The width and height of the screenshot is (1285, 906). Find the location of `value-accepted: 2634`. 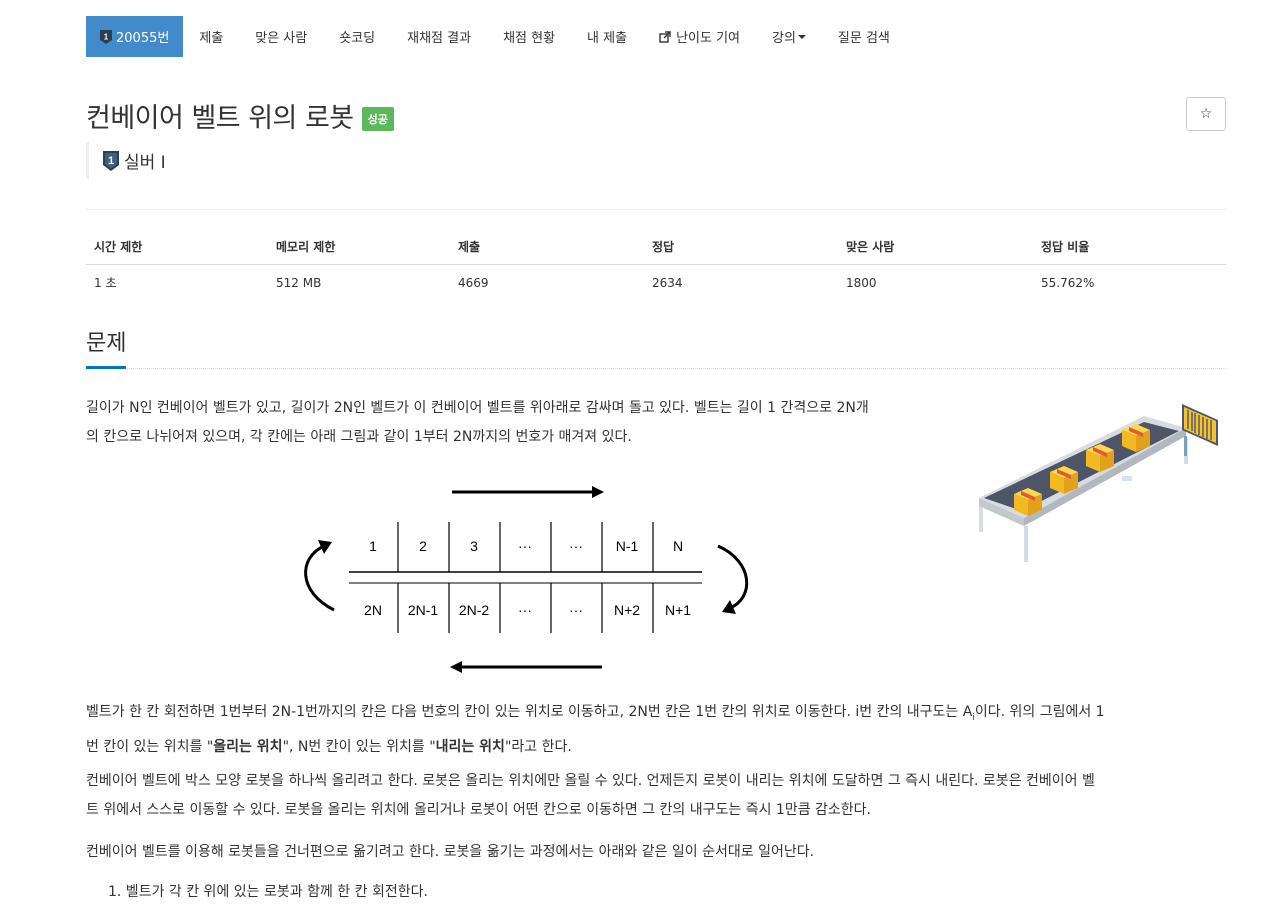

value-accepted: 2634 is located at coordinates (667, 282).